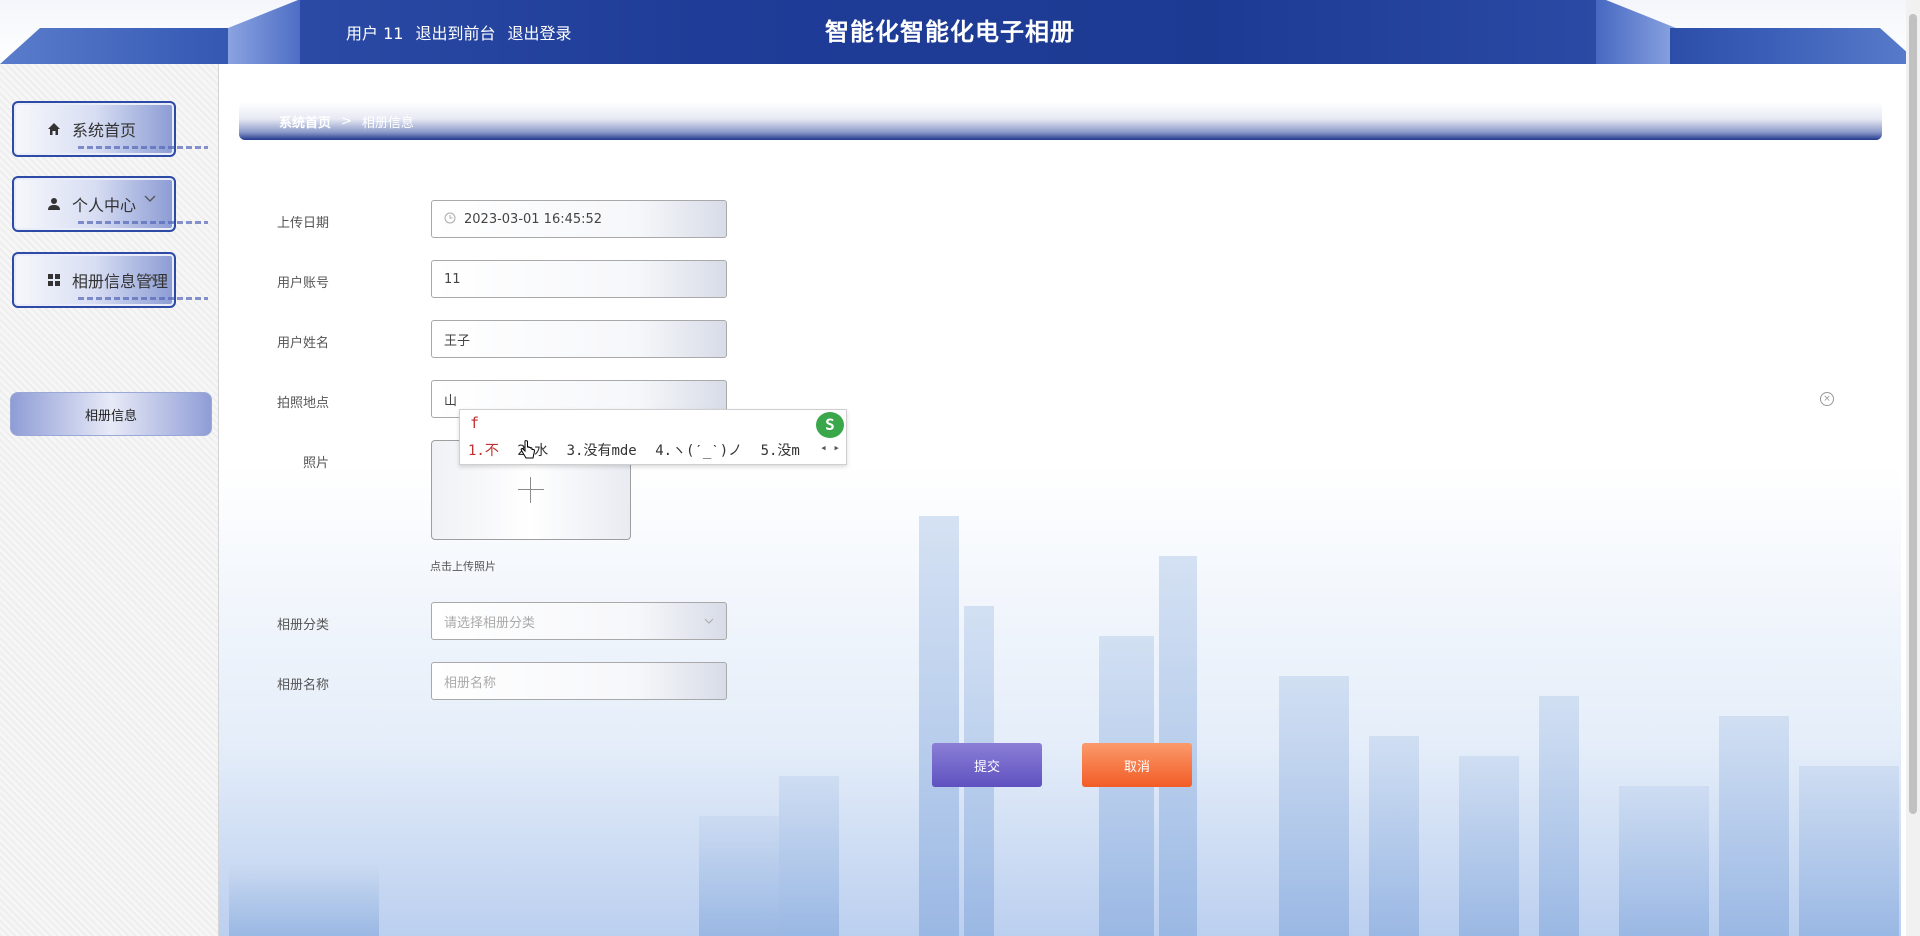 This screenshot has width=1920, height=936. I want to click on user-links: 用户 11 退出到前台 退出登录, so click(458, 32).